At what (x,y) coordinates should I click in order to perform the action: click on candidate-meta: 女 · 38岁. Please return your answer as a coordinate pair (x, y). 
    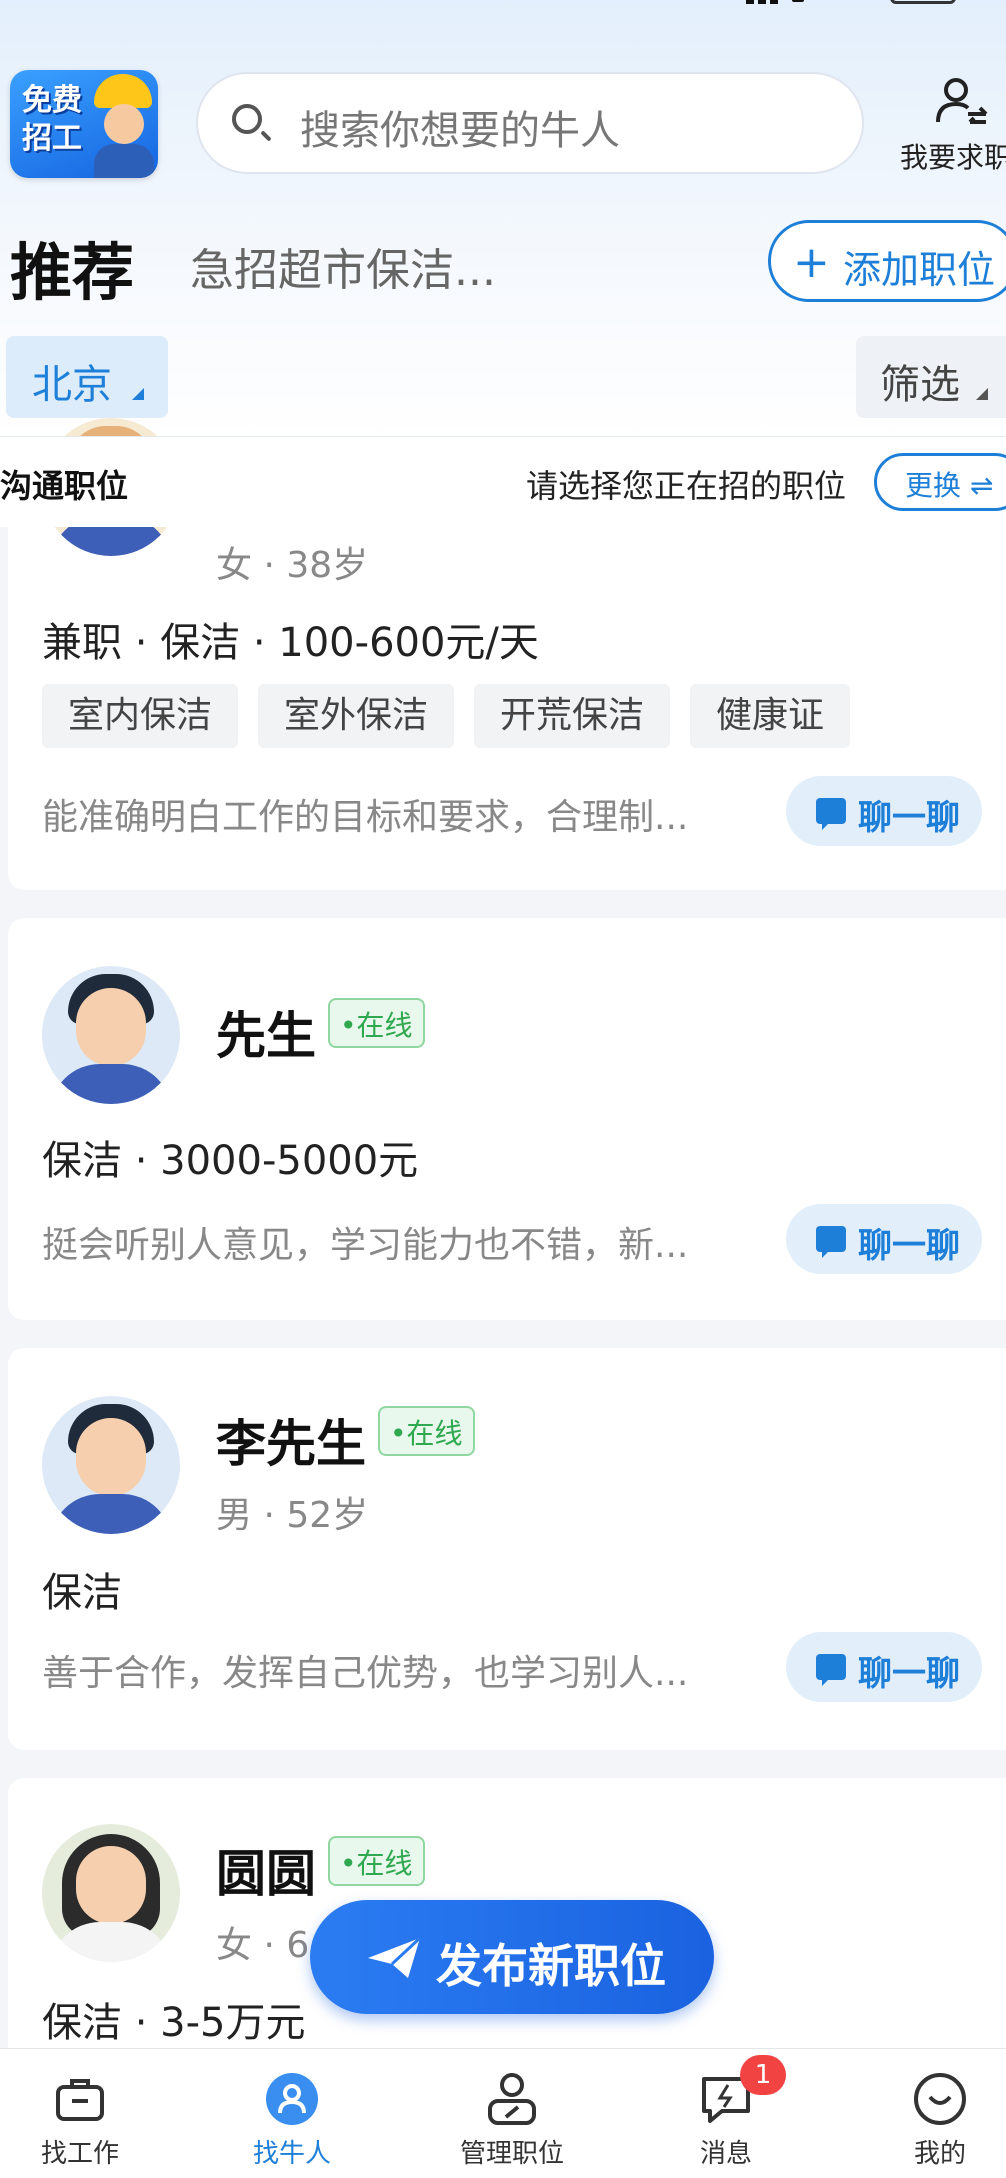
    Looking at the image, I should click on (292, 565).